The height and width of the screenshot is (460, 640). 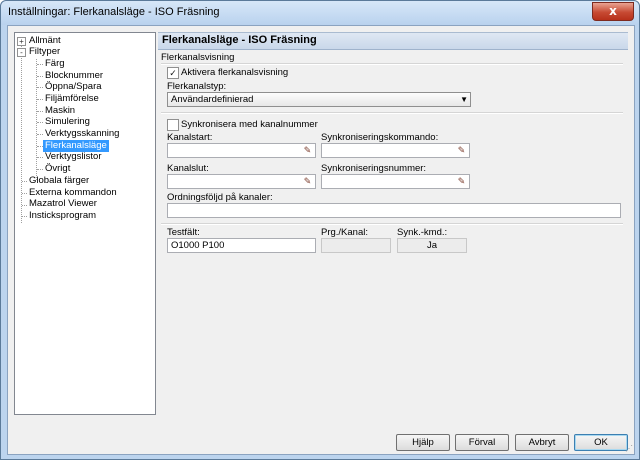 I want to click on collapse-icon: -, so click(x=21, y=52).